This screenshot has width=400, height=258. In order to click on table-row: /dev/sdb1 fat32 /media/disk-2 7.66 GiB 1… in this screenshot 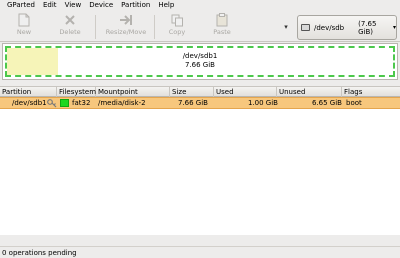, I will do `click(200, 103)`.